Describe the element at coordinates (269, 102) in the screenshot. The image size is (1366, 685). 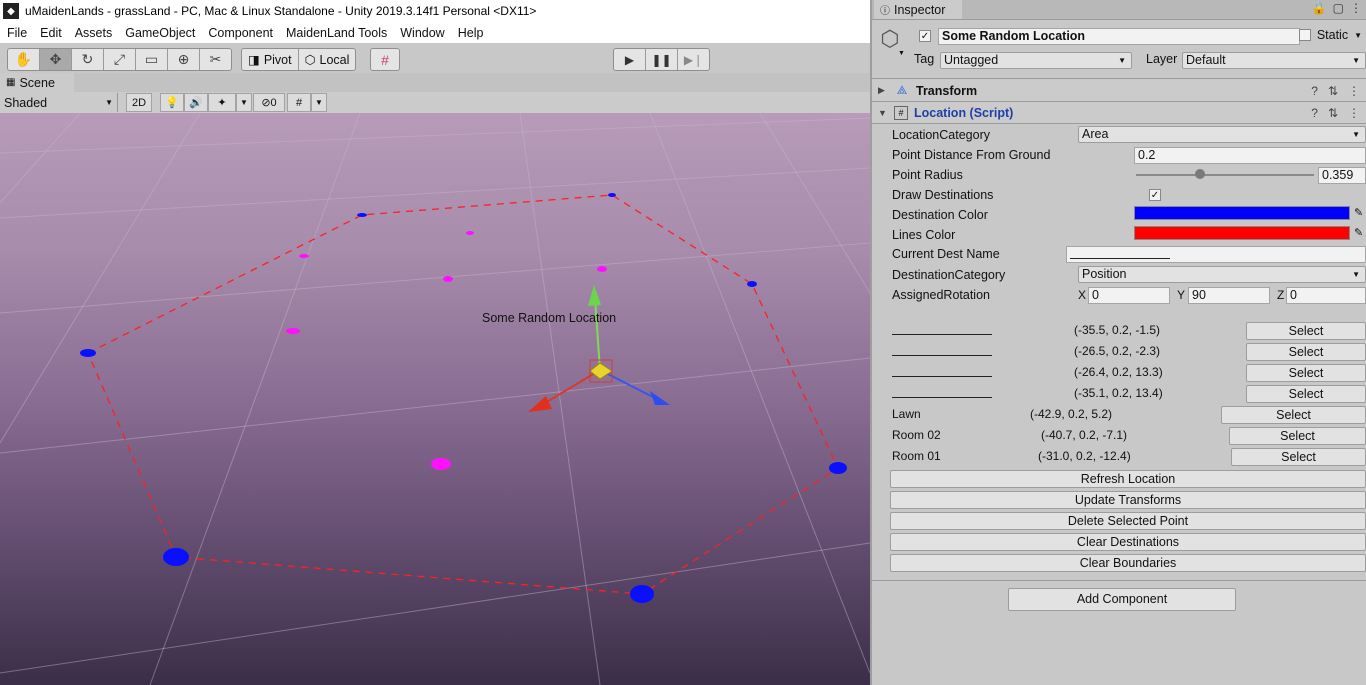
I see `hidden-objects-toggle: ⊘ 0` at that location.